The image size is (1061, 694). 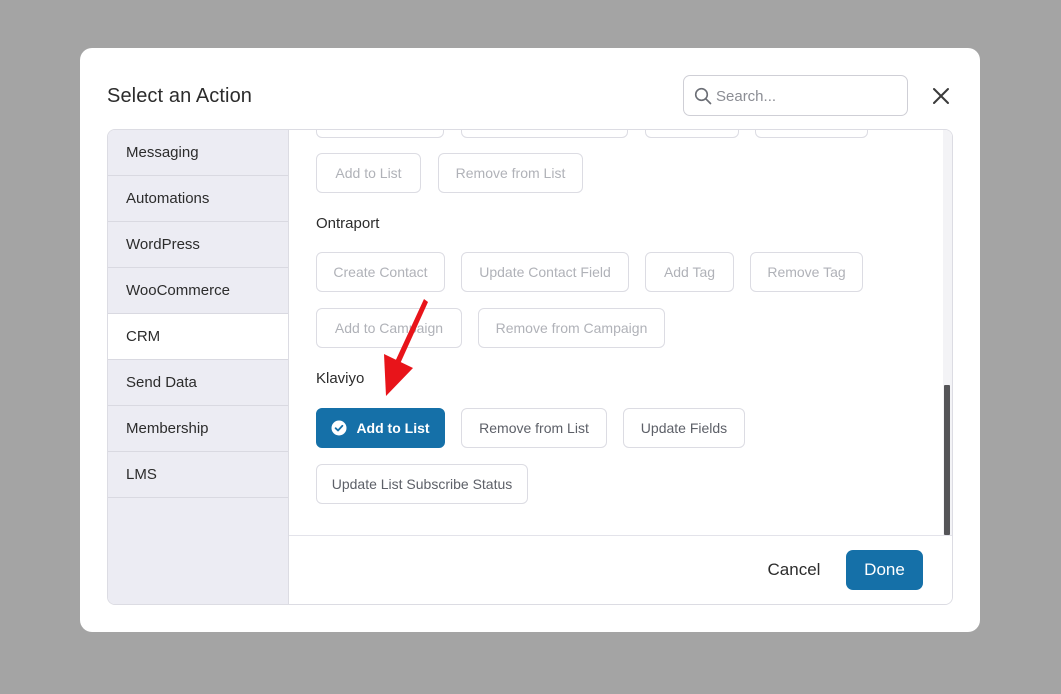 What do you see at coordinates (806, 96) in the screenshot?
I see `search-input` at bounding box center [806, 96].